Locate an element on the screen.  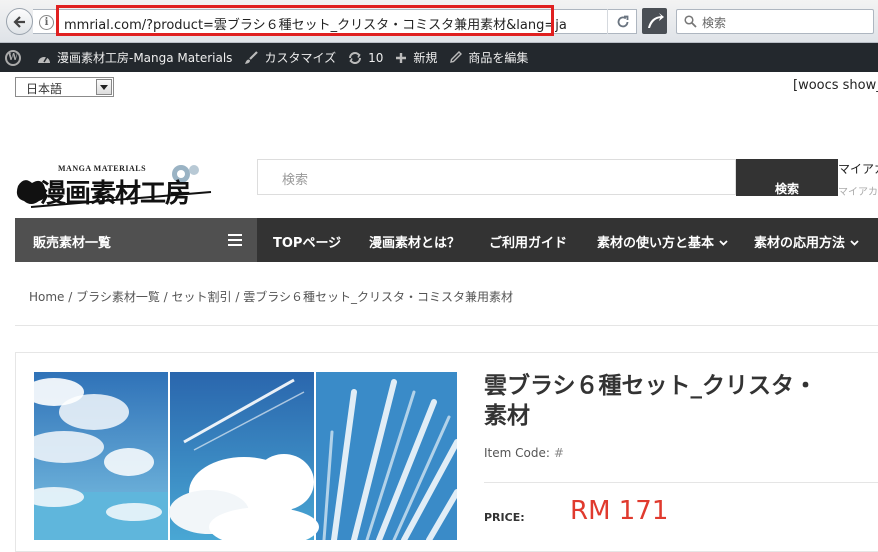
adminbar-updates-count: 10 is located at coordinates (376, 57).